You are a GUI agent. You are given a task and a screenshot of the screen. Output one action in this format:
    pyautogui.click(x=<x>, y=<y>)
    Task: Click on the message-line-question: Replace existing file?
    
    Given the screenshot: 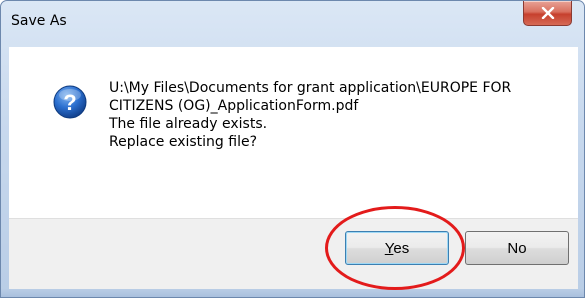 What is the action you would take?
    pyautogui.click(x=183, y=142)
    